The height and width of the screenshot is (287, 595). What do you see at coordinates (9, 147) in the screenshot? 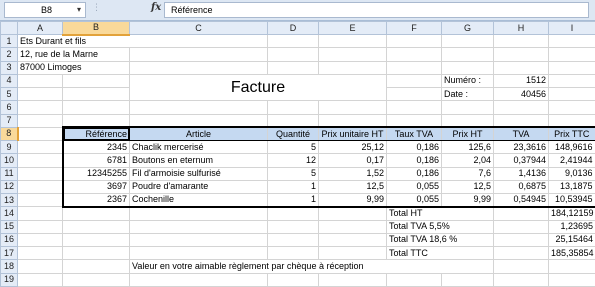
I see `row-header: 9` at bounding box center [9, 147].